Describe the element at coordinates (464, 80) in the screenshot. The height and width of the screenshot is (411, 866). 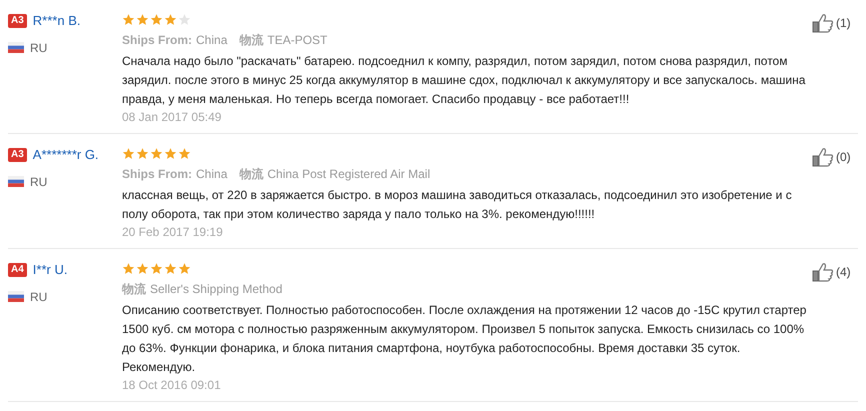
I see `review-text: Сначала надо было "раскачать" батарею. подсоеднил к компу, разрядил, потом зарядил, потом снова разрядил, потом зарядил. после этого в минус 25 когда аккумулятор в машине сдох, подключал к аккумулятору и все запускалось. машина правда, у меня маленькая. Но теперь всегда помогает. Спасибо продавцу - все работает!!!` at that location.